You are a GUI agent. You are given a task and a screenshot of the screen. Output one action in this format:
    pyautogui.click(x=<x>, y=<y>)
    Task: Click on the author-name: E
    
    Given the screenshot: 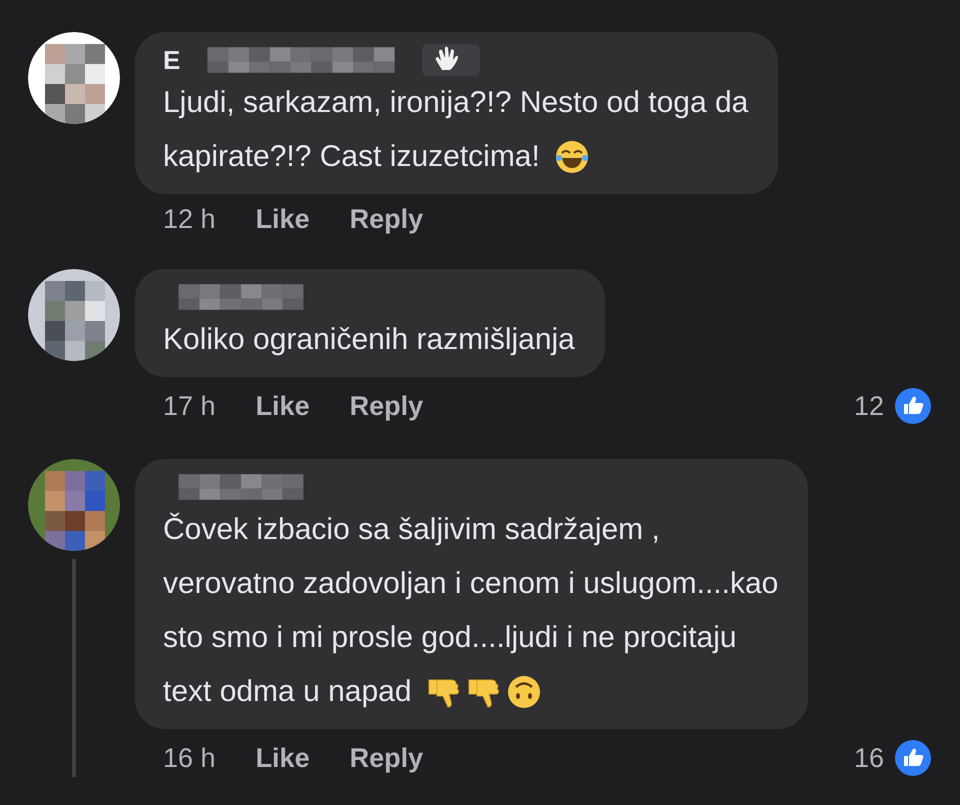 What is the action you would take?
    pyautogui.click(x=171, y=60)
    